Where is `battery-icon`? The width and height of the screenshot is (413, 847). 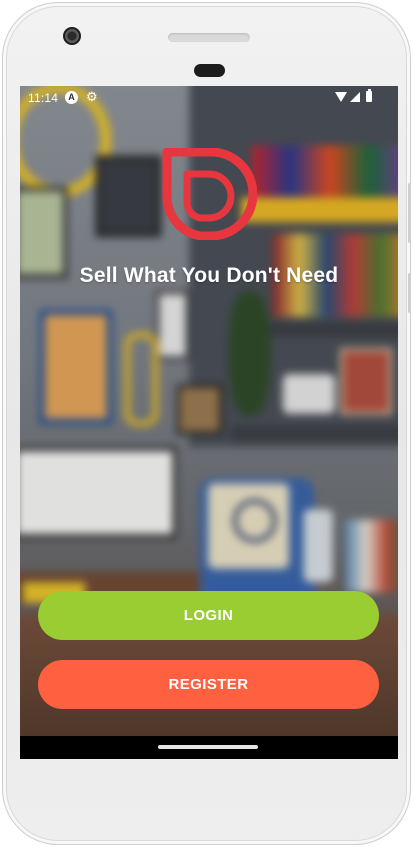
battery-icon is located at coordinates (369, 95).